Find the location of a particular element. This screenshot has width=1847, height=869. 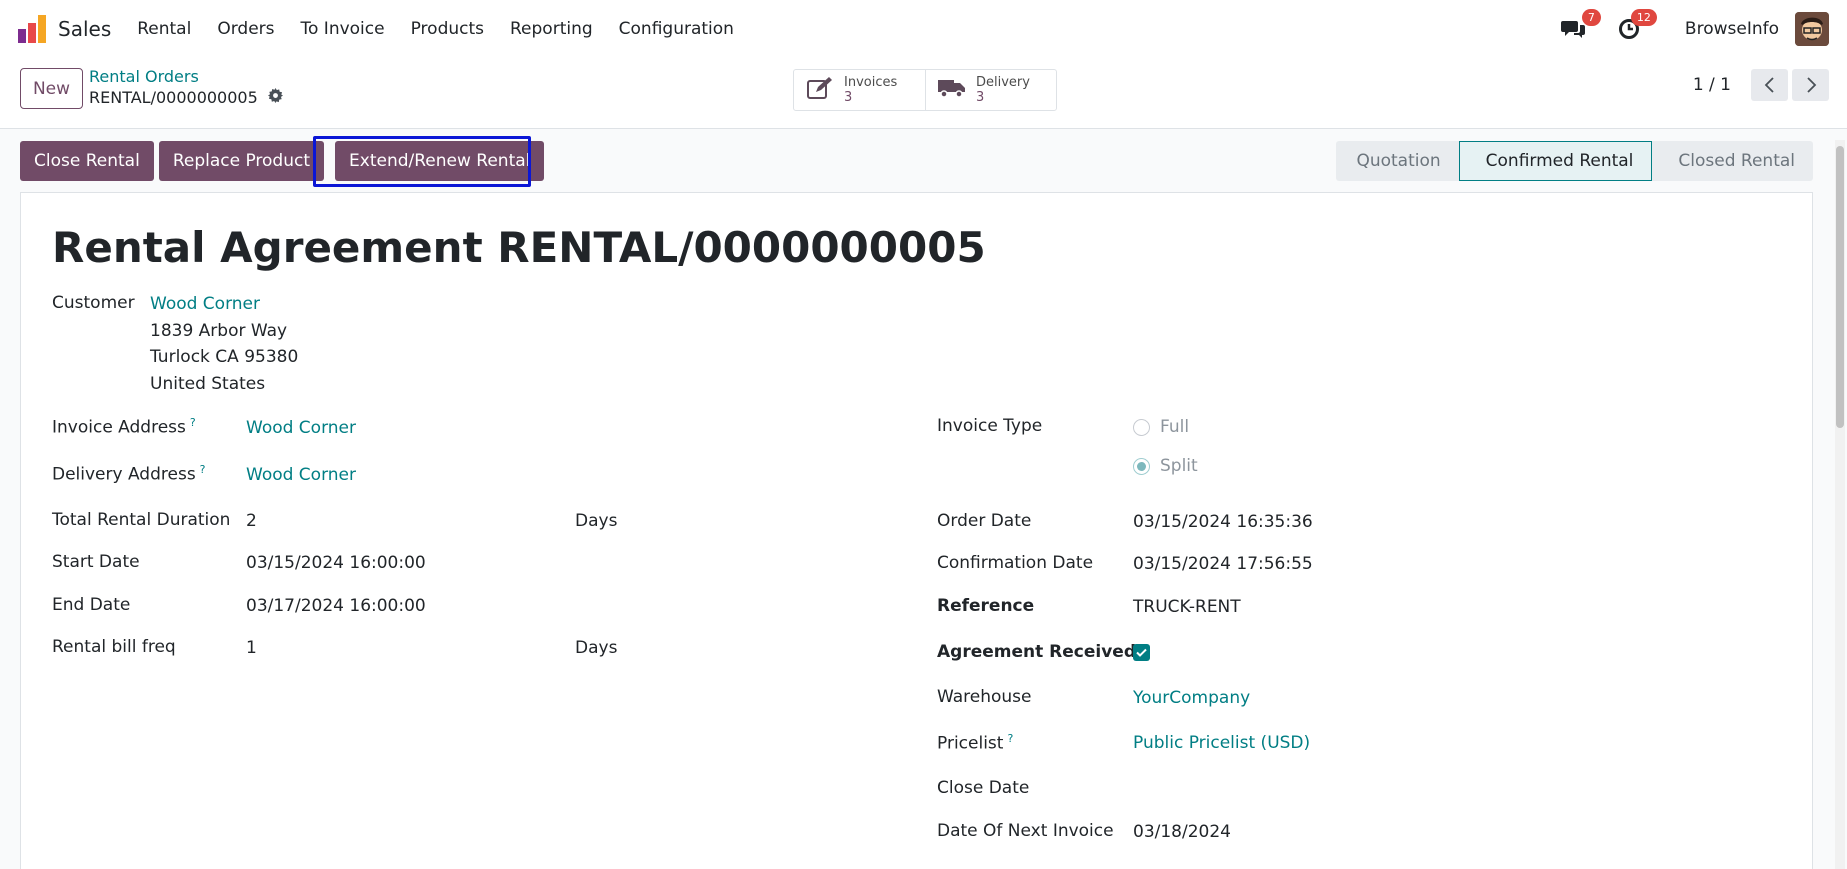

messages-badge: 7 is located at coordinates (1591, 17).